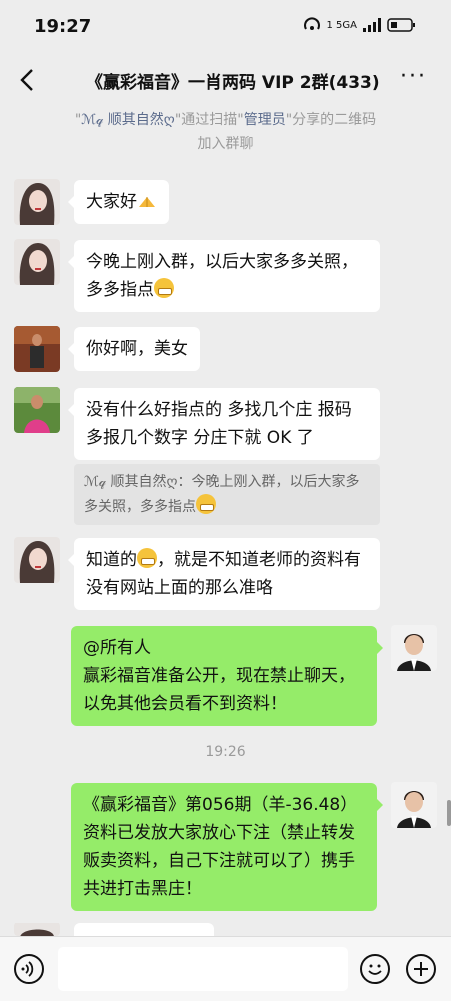 This screenshot has height=1001, width=451. What do you see at coordinates (225, 132) in the screenshot?
I see `system-join-message: "ℳ𝓆 顺其自然ღ"通过扫描"管理员"分享的二维码 加入群聊` at bounding box center [225, 132].